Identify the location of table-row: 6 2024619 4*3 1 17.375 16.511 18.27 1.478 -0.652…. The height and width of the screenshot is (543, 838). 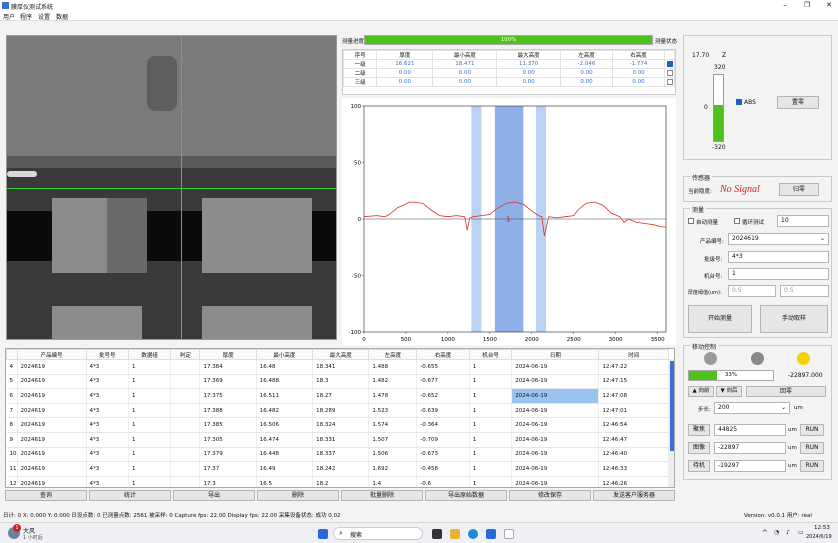
(337, 396).